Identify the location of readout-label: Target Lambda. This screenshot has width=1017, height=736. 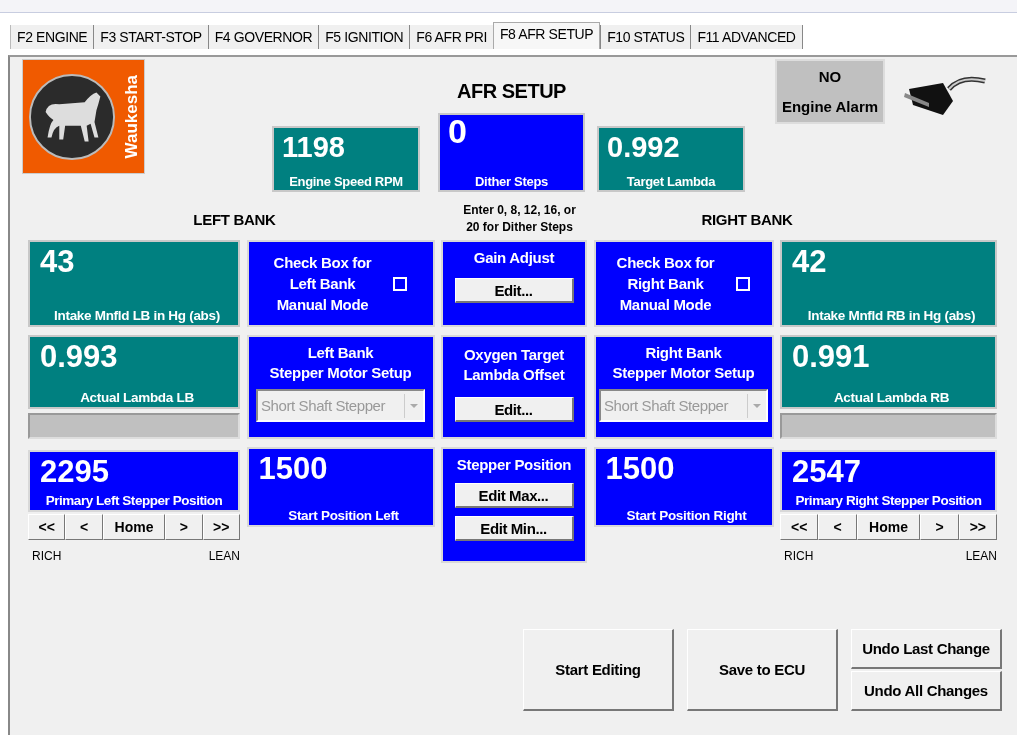
(671, 181).